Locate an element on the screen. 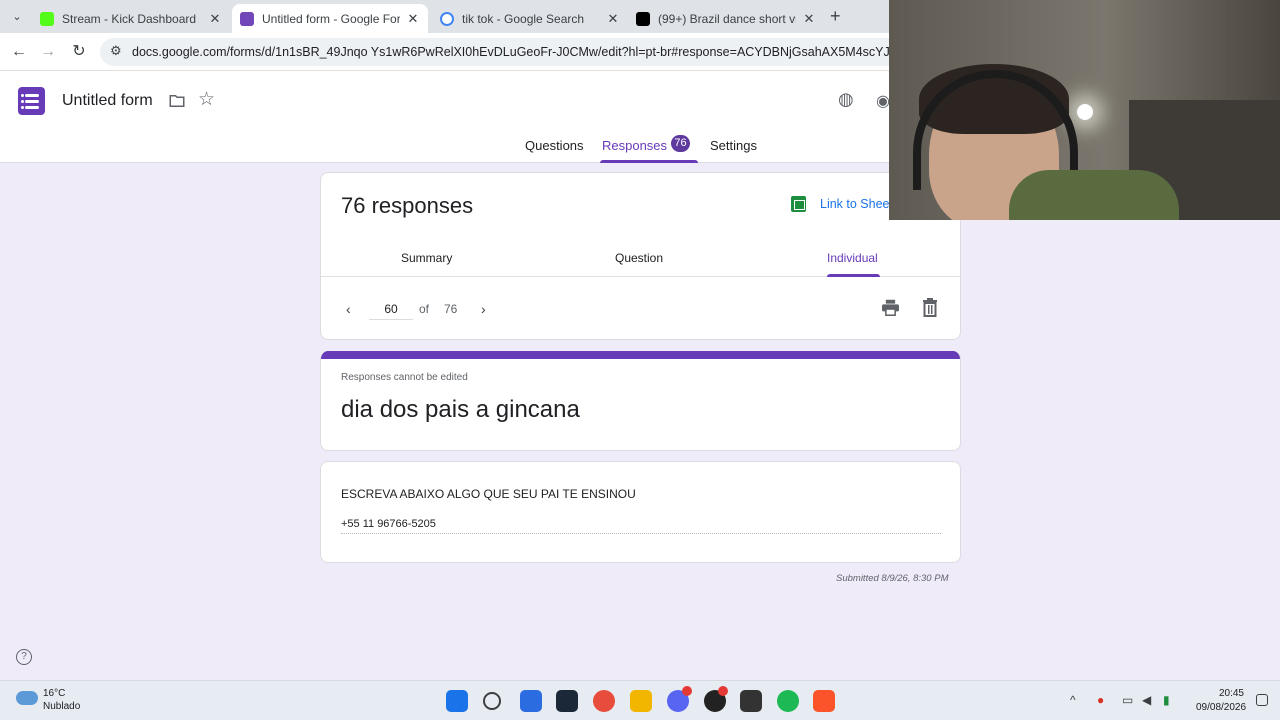 The height and width of the screenshot is (720, 1280). kick-icon is located at coordinates (47, 18).